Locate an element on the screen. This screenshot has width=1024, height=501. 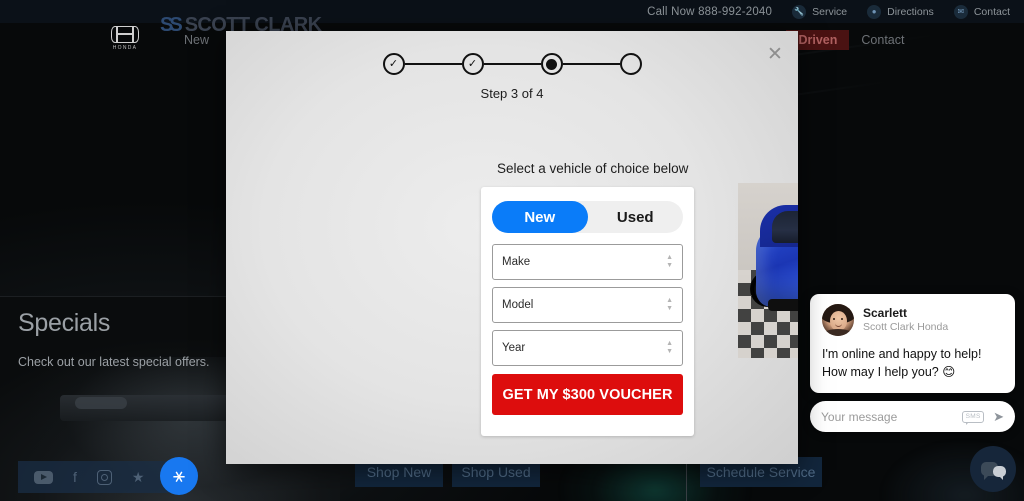
model-select-value: Model is located at coordinates (518, 305).